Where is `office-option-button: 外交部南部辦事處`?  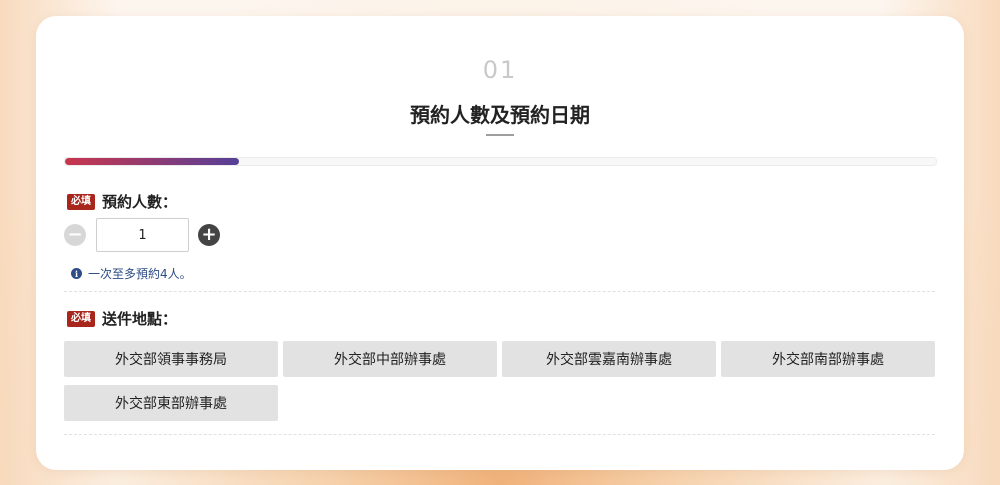 office-option-button: 外交部南部辦事處 is located at coordinates (828, 359).